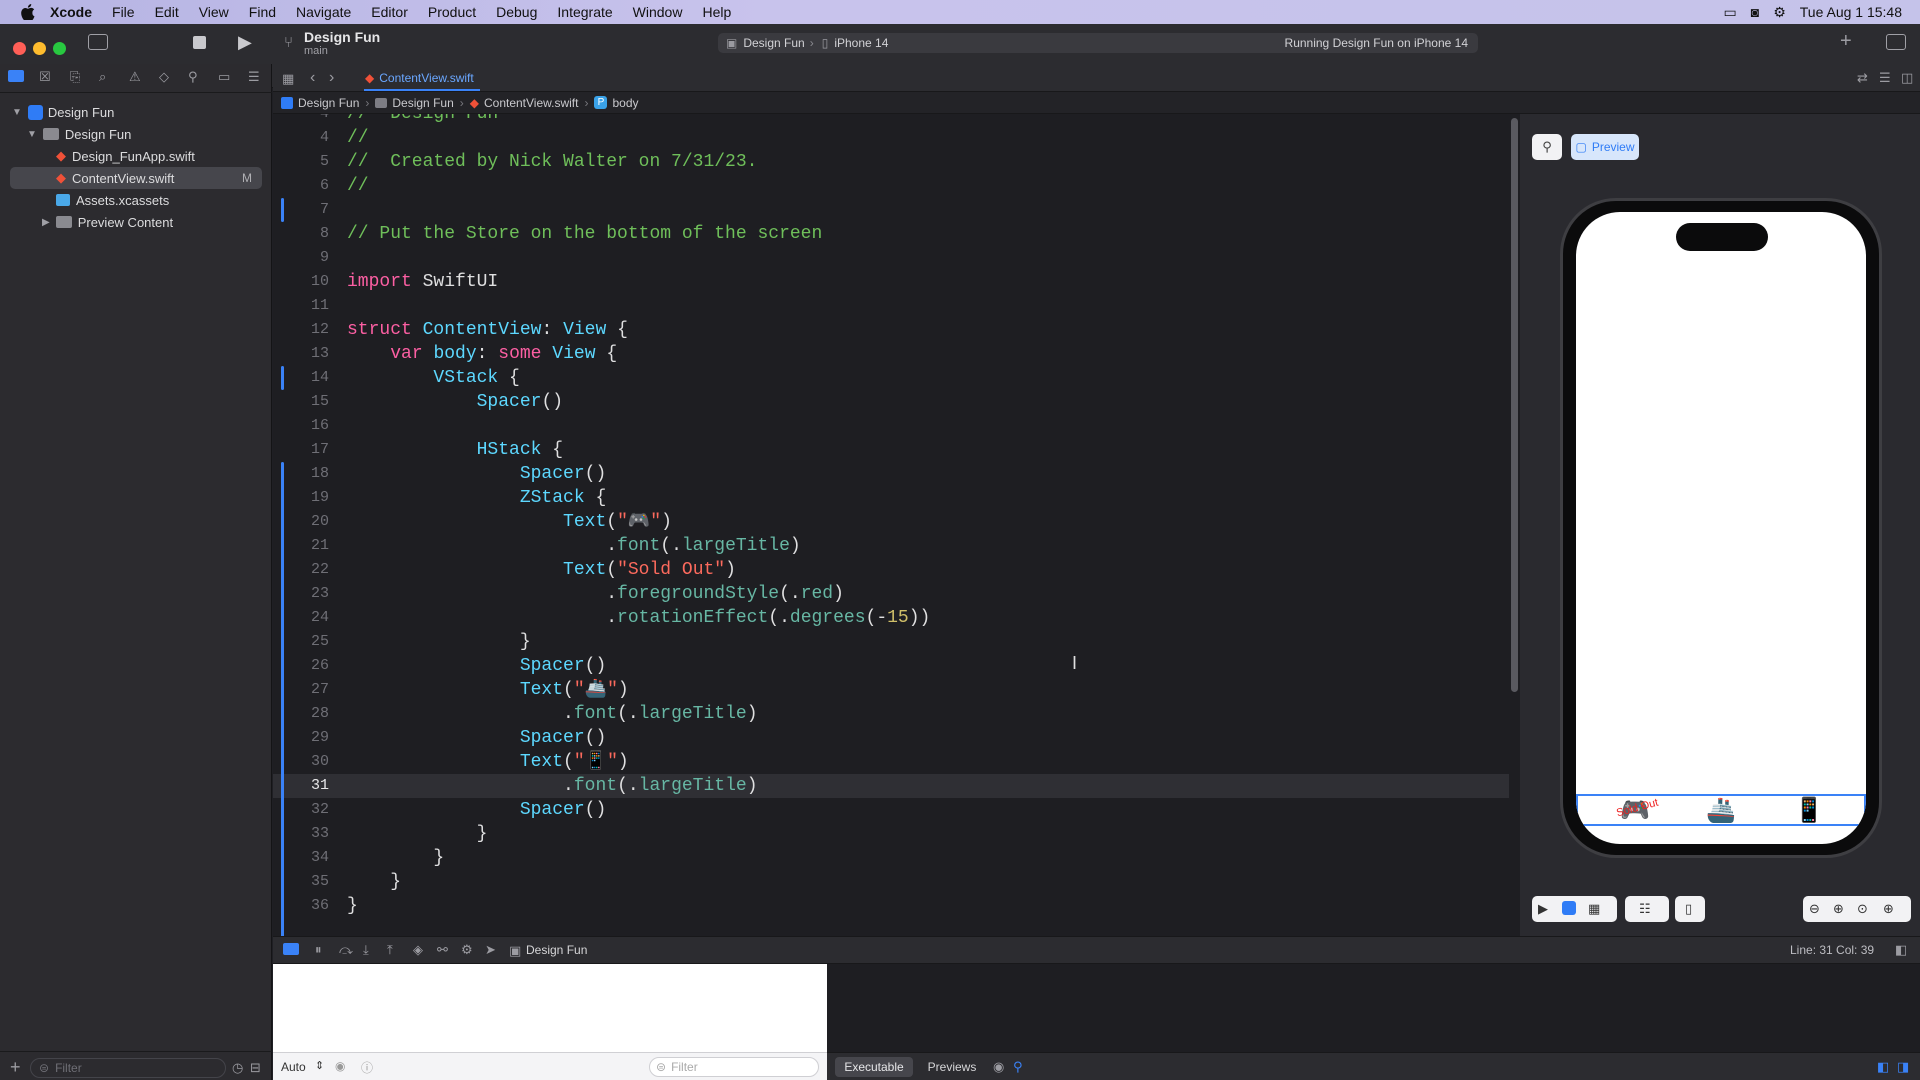 The image size is (1920, 1080). What do you see at coordinates (891, 522) in the screenshot?
I see `code-line: 20 Text("🎮")` at bounding box center [891, 522].